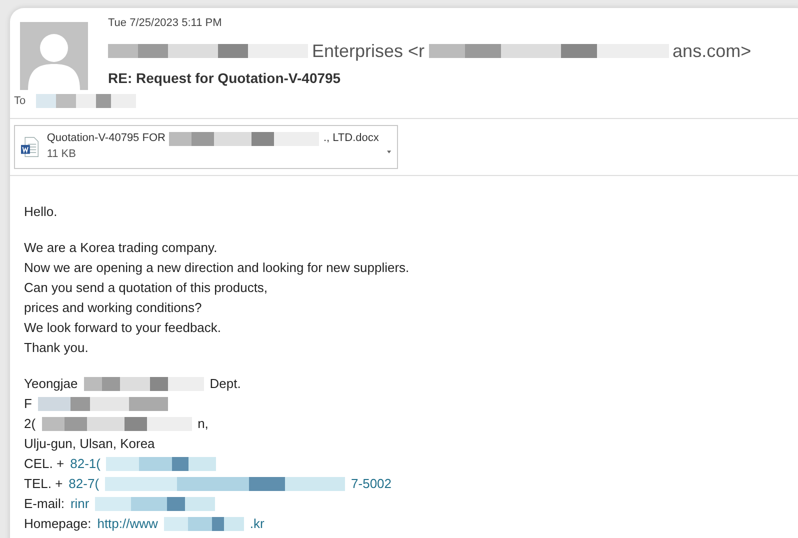  Describe the element at coordinates (57, 348) in the screenshot. I see `body-text: Thank you.` at that location.